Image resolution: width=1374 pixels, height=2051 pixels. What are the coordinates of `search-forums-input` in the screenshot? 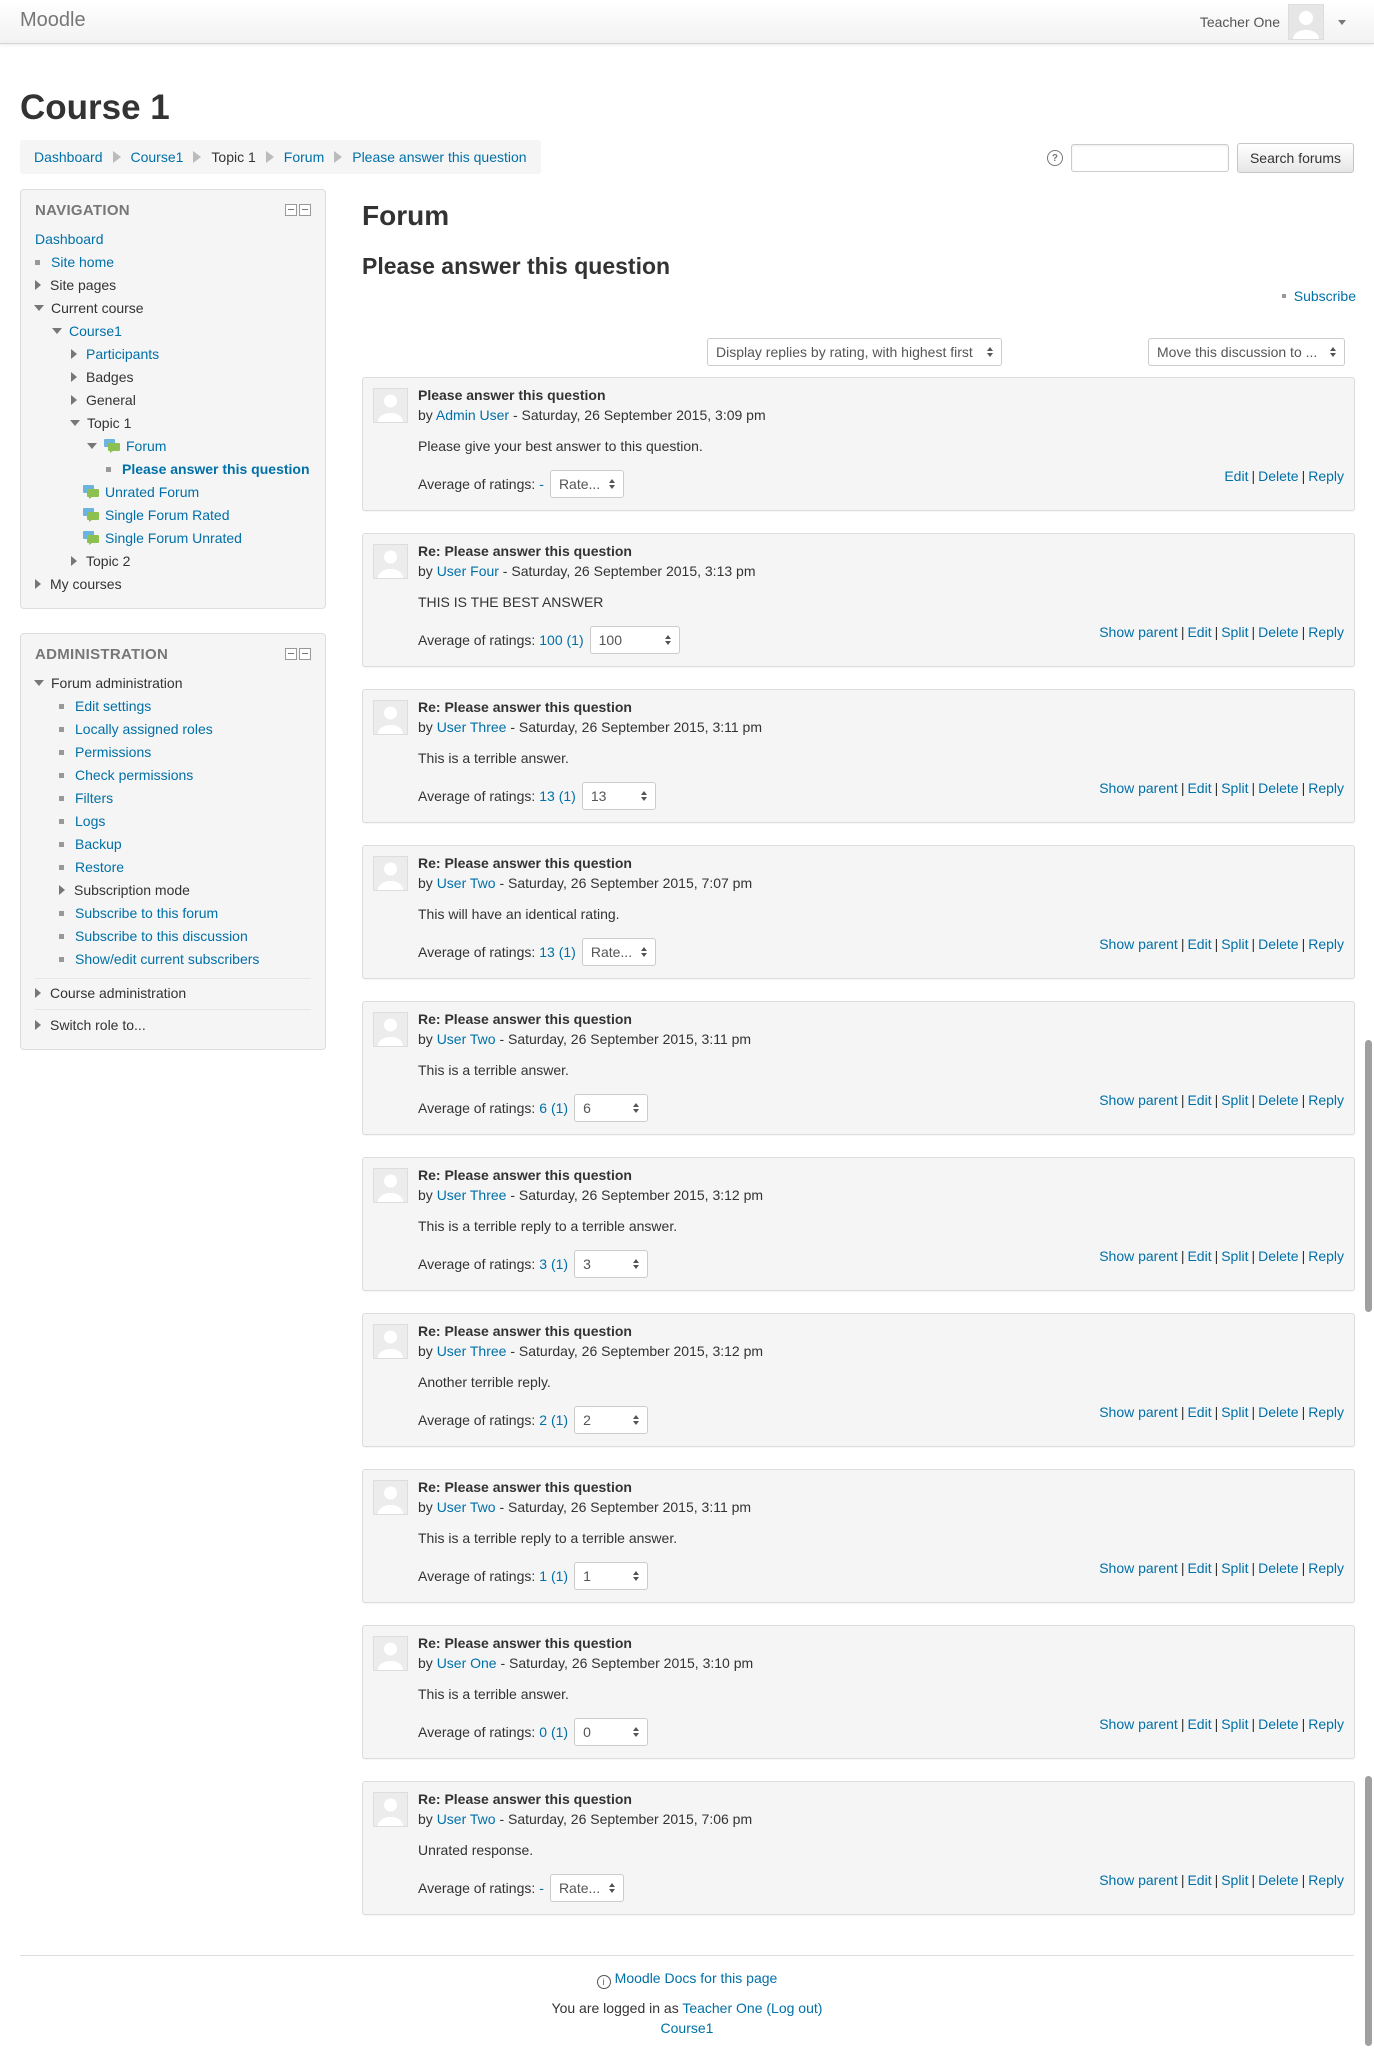 It's located at (1149, 158).